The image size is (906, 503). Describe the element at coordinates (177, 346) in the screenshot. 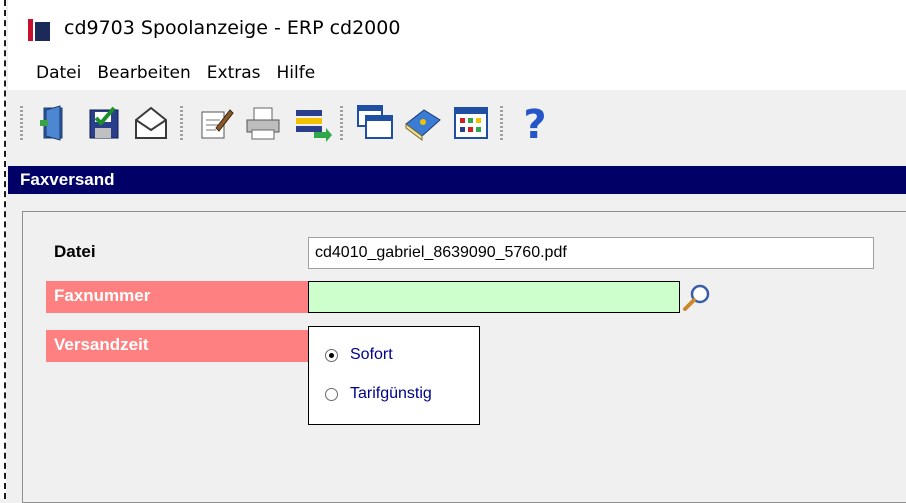

I see `send-time-label: Versandzeit` at that location.